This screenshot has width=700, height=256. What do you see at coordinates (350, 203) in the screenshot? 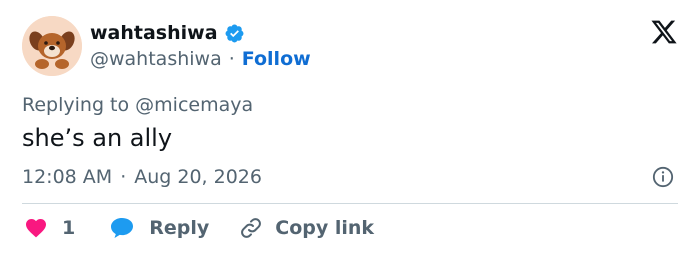
I see `divider` at bounding box center [350, 203].